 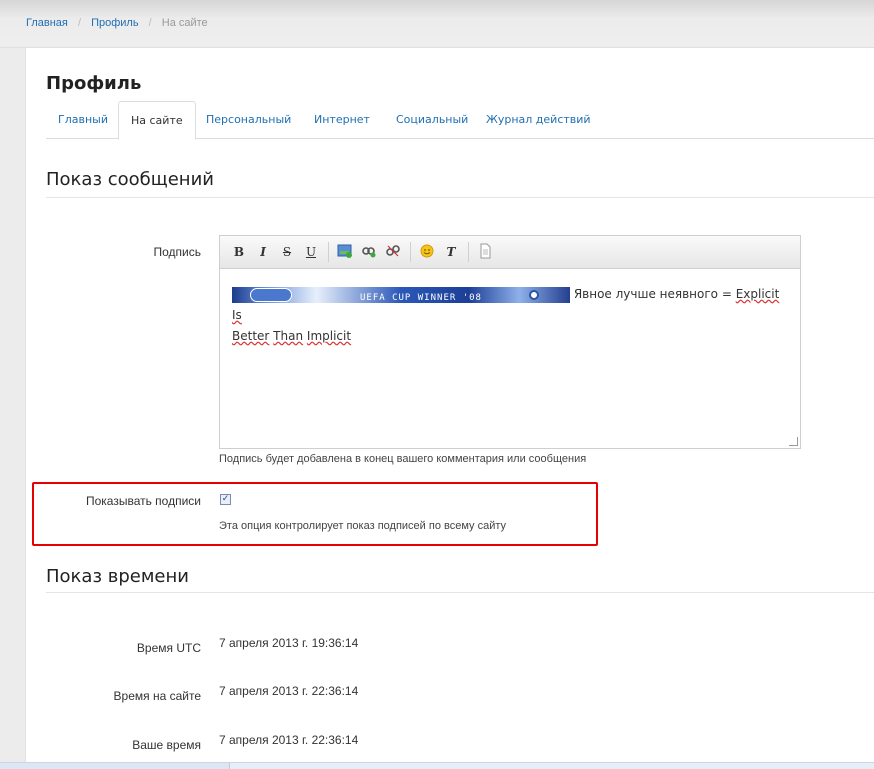 I want to click on signature-word: Better, so click(x=251, y=336).